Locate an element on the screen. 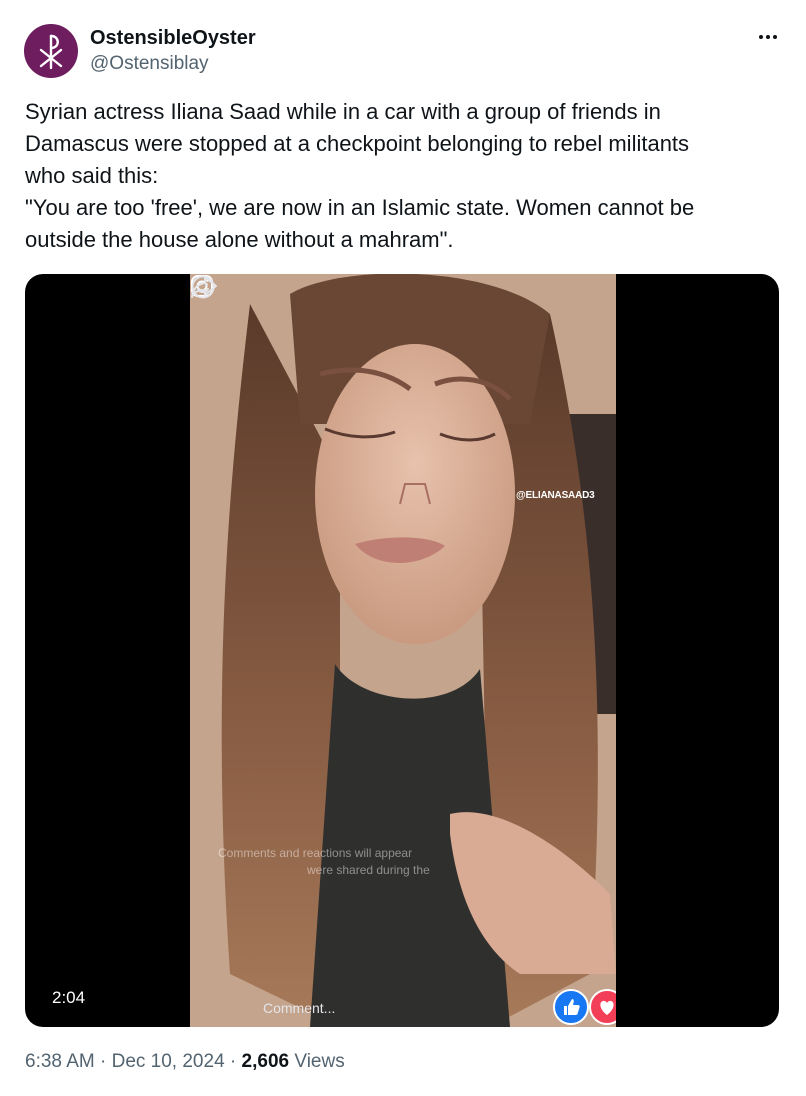  video-overlay-caption: Comments and reactions will appear is located at coordinates (315, 853).